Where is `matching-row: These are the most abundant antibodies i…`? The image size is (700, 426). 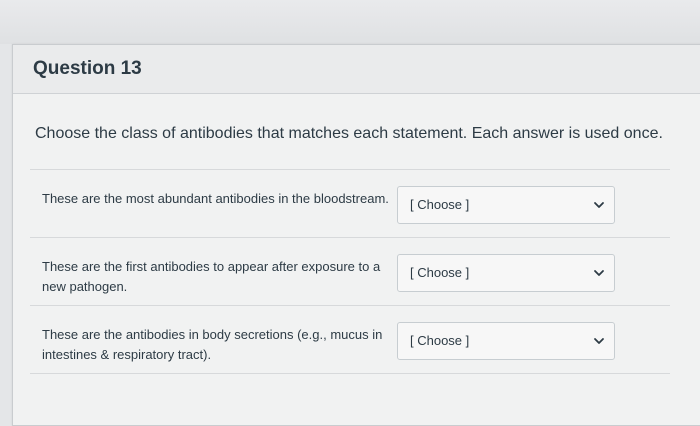 matching-row: These are the most abundant antibodies i… is located at coordinates (350, 204).